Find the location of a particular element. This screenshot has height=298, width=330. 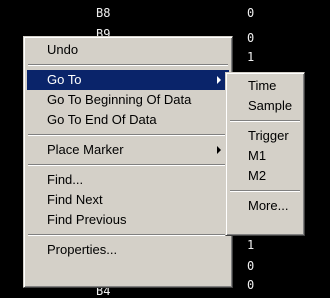

menu-item-go-to-beginning: Go To Beginning Of Data is located at coordinates (128, 100).